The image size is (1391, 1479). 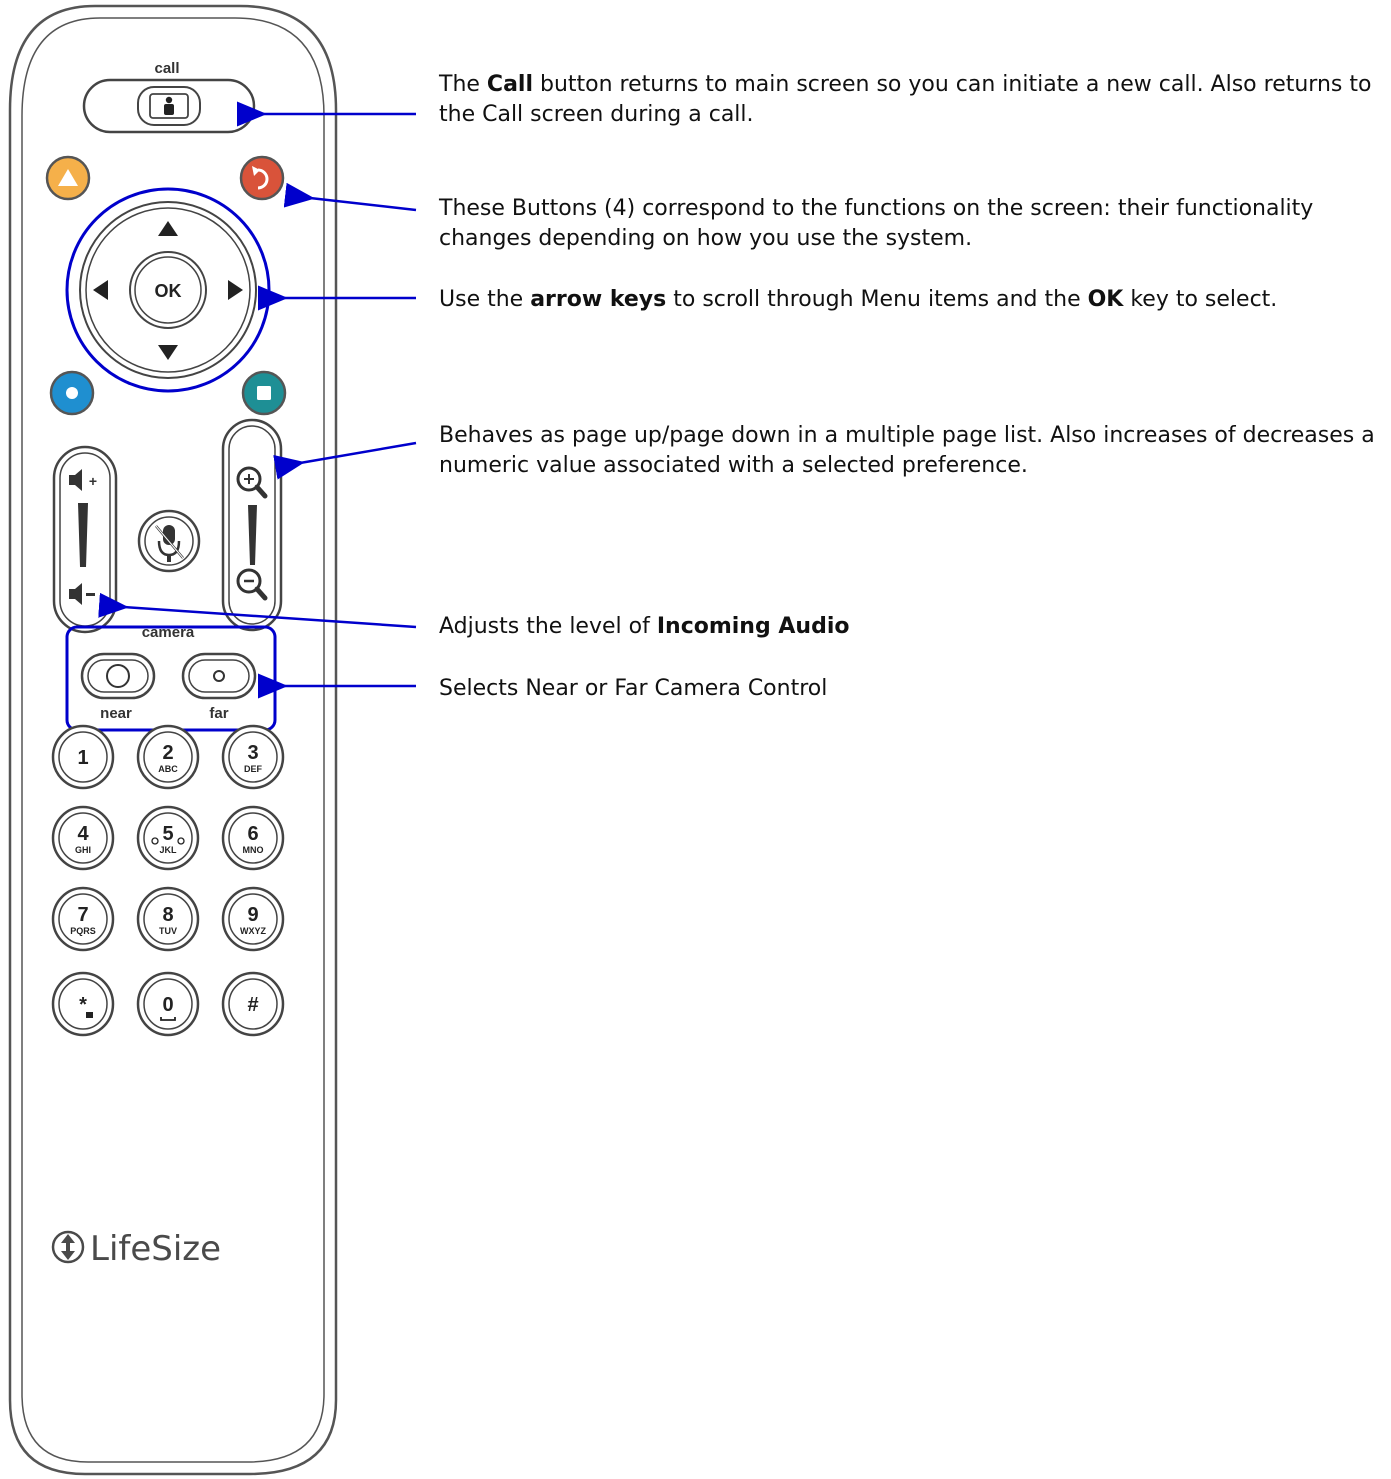 I want to click on keypad-digit: #, so click(x=252, y=1005).